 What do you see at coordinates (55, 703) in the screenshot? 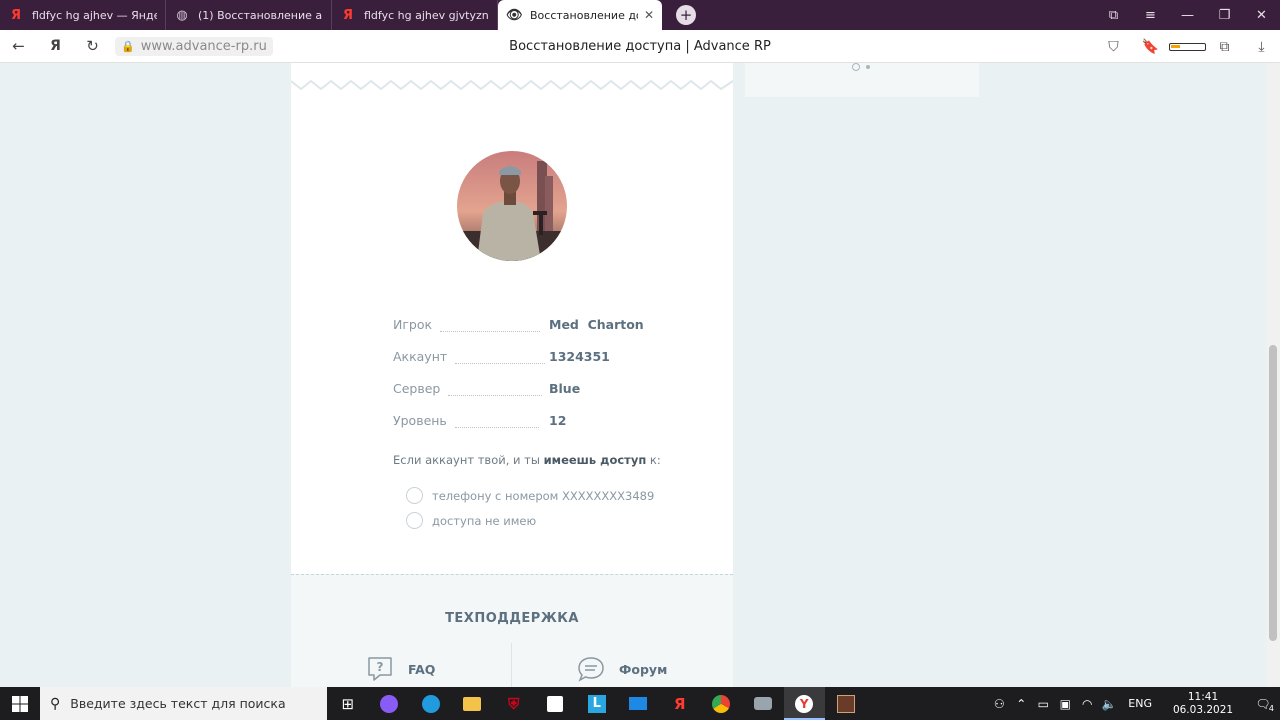
I see `search-icon: ⚲` at bounding box center [55, 703].